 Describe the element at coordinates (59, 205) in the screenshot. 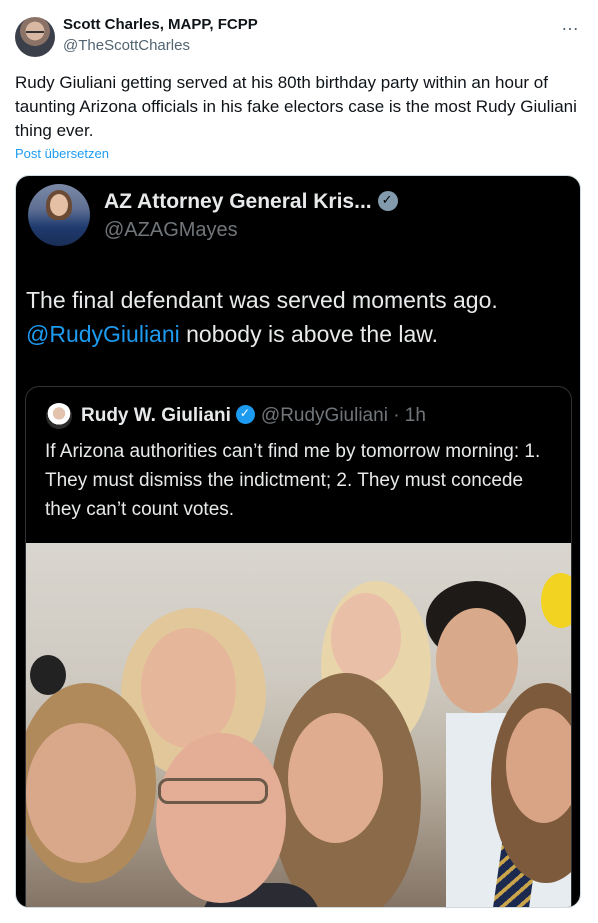

I see `avatar-face` at that location.